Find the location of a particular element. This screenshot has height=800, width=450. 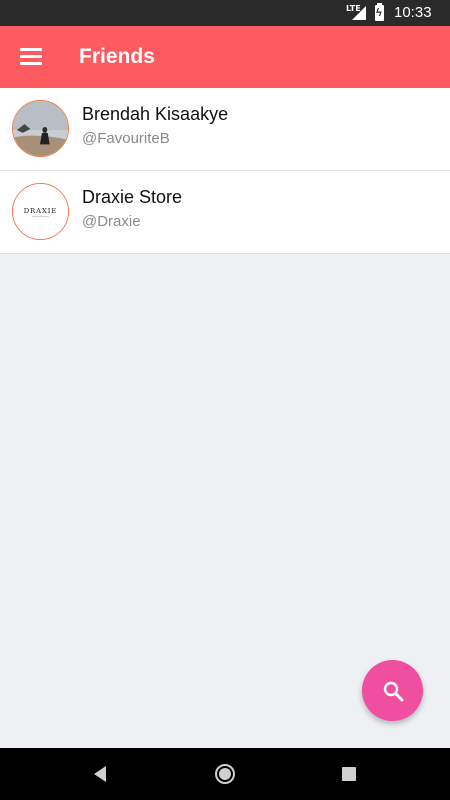

search-fab-button is located at coordinates (392, 690).